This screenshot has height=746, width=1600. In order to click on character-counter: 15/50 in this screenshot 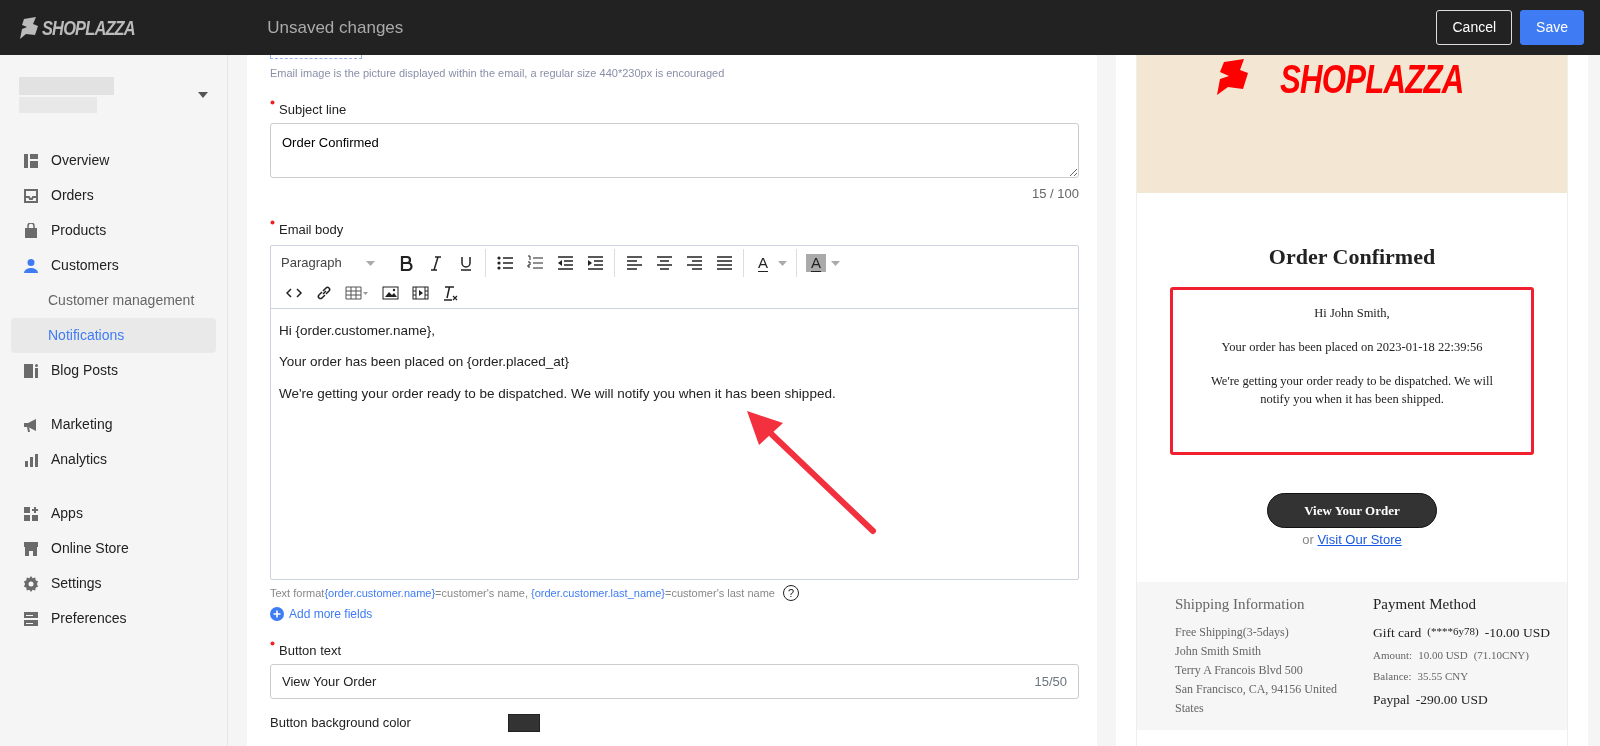, I will do `click(1050, 681)`.